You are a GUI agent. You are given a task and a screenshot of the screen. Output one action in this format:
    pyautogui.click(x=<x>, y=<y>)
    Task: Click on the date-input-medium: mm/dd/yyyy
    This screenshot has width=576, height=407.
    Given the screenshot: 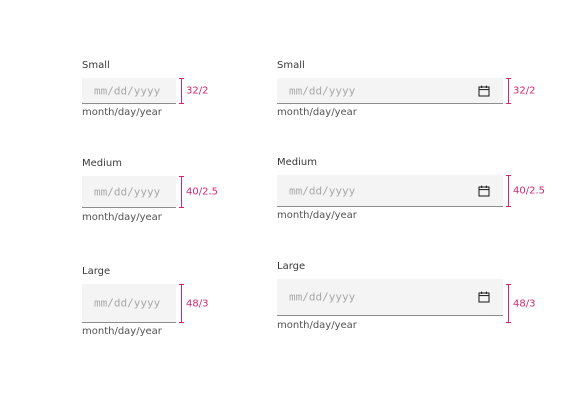 What is the action you would take?
    pyautogui.click(x=129, y=192)
    